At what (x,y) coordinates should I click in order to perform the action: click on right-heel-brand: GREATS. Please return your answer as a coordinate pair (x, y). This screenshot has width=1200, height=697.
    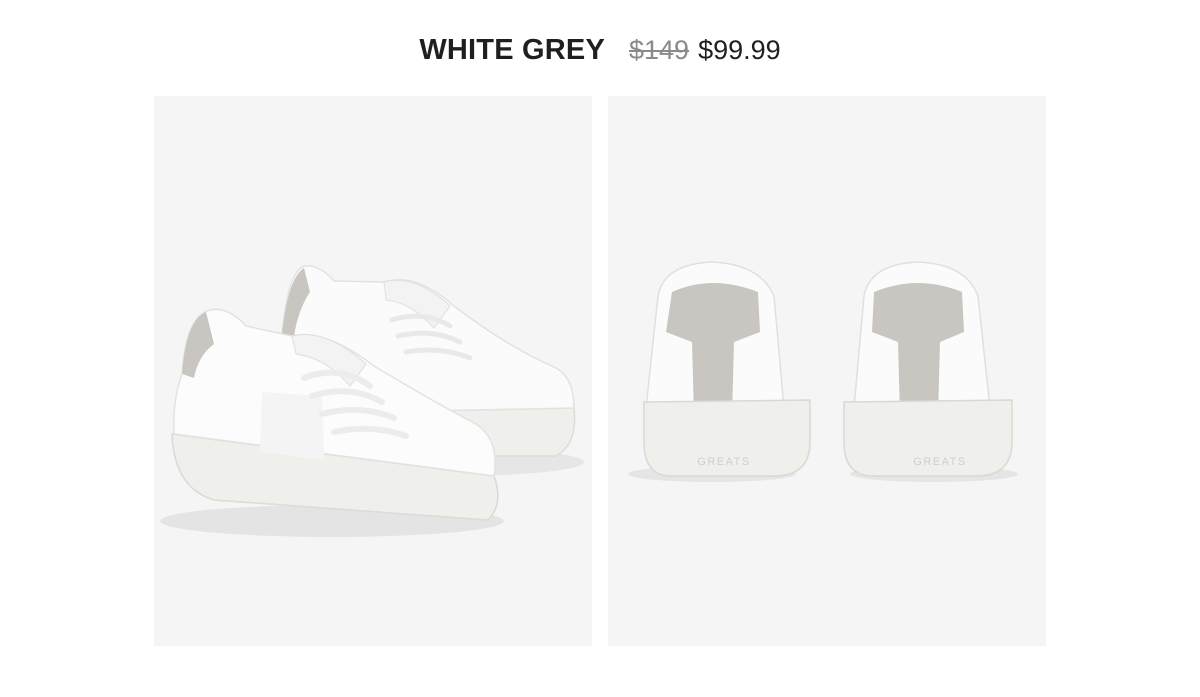
    Looking at the image, I should click on (939, 462).